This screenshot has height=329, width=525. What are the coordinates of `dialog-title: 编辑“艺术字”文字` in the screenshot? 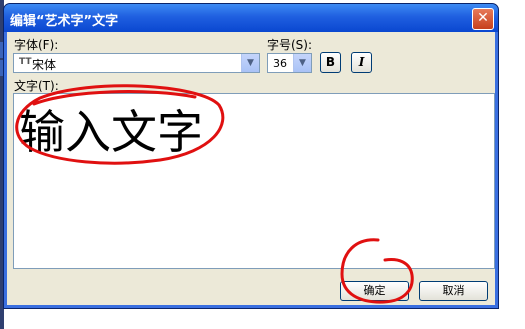 It's located at (64, 21).